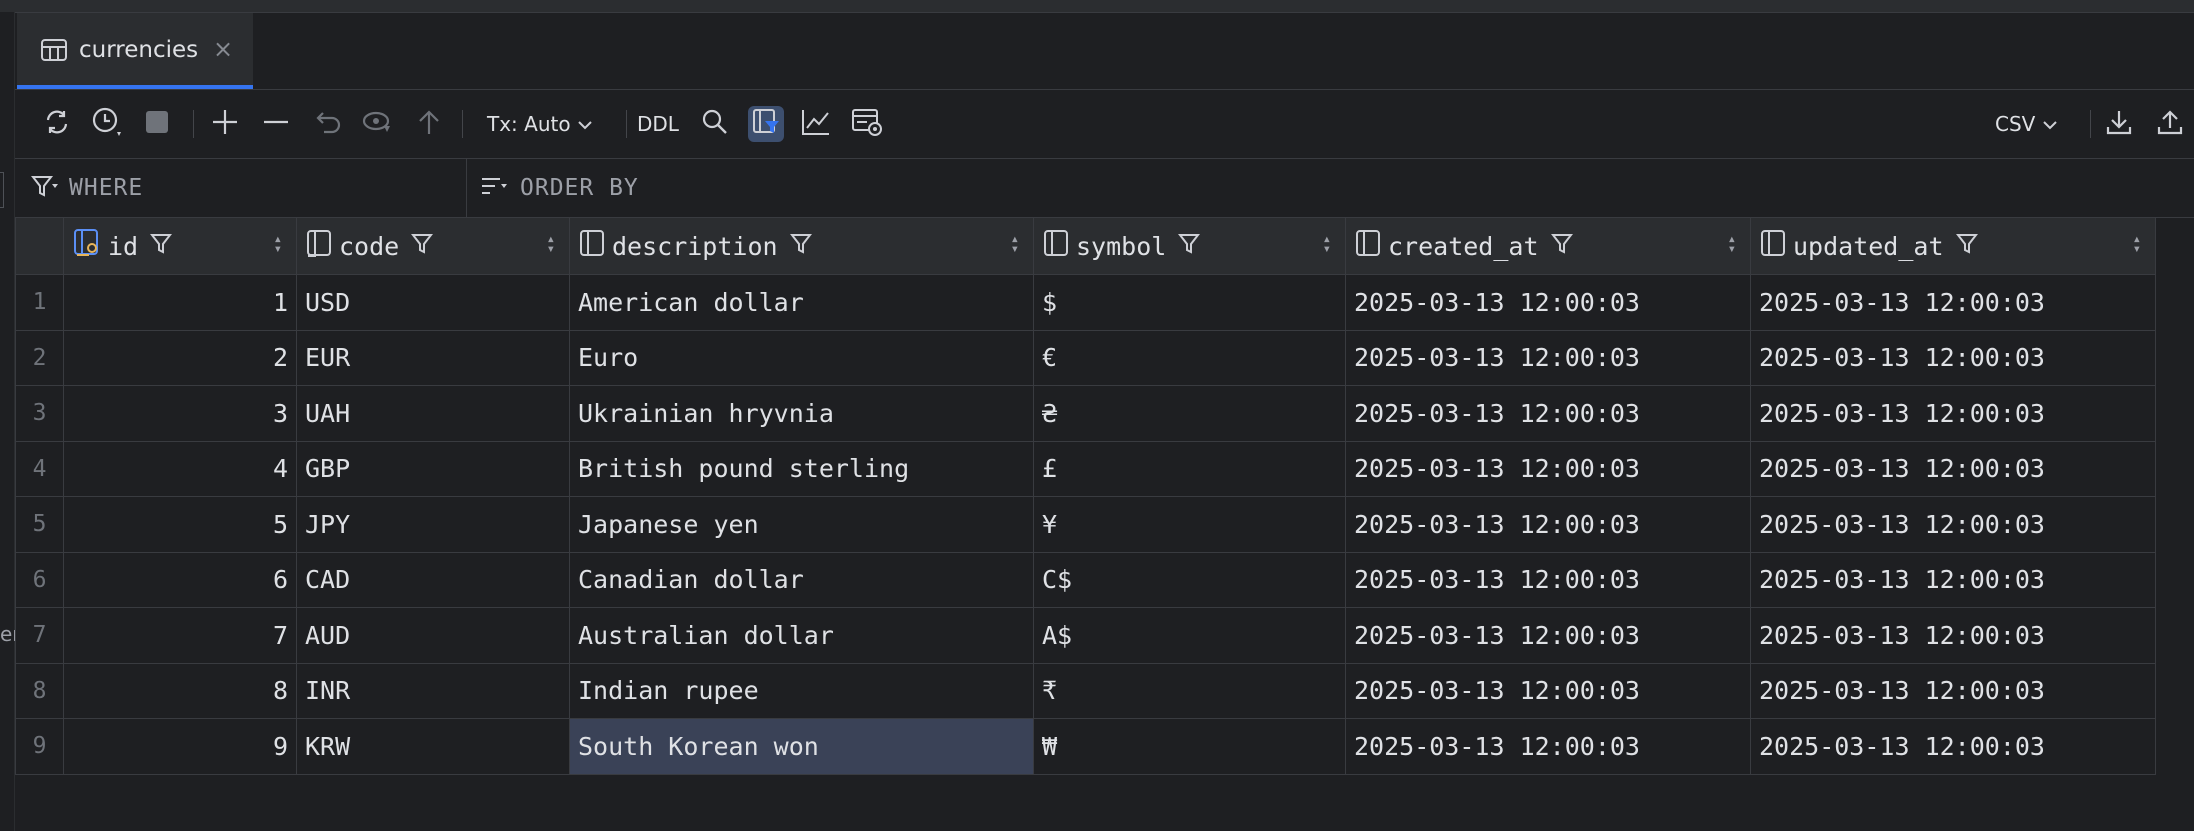  What do you see at coordinates (1548, 246) in the screenshot?
I see `column-header-created-at: created_at ▴ ▾` at bounding box center [1548, 246].